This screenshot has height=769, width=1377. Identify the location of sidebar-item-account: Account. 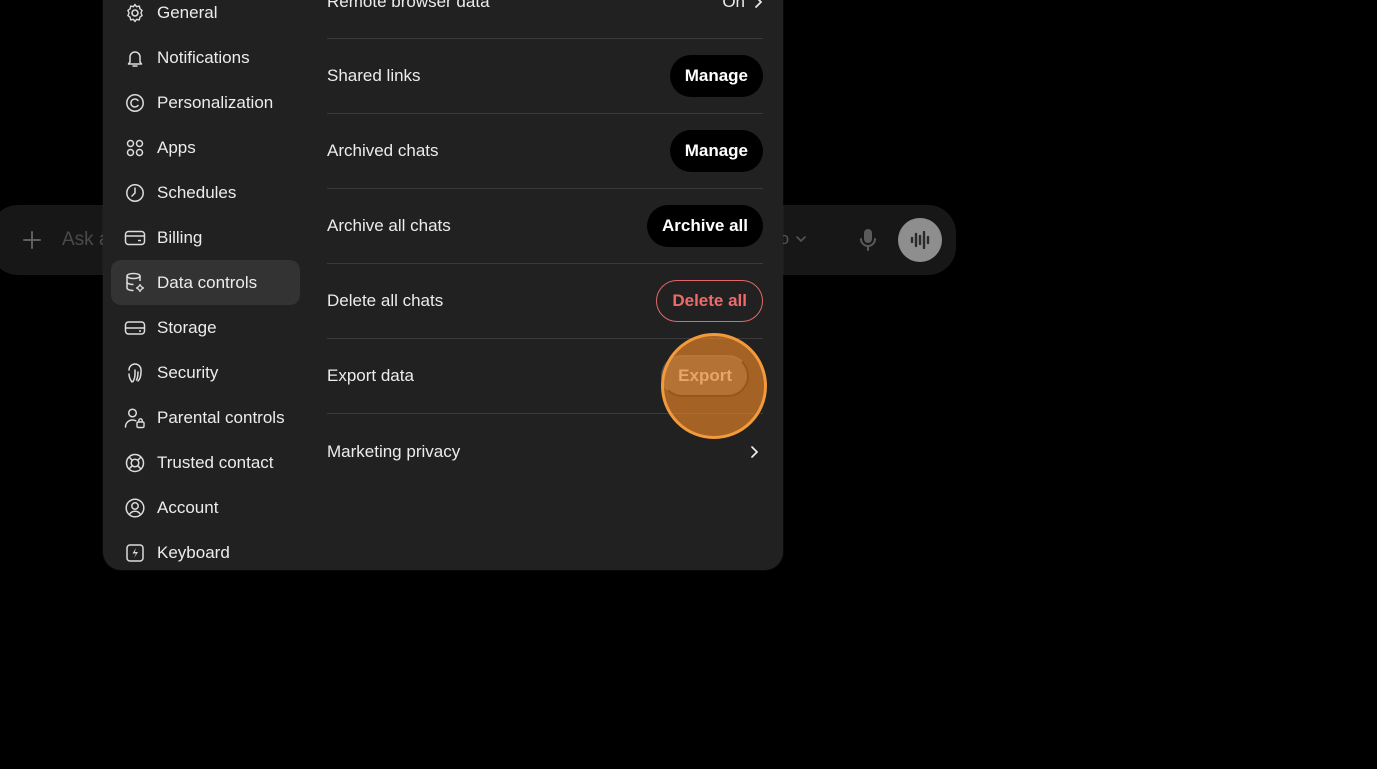
(205, 507).